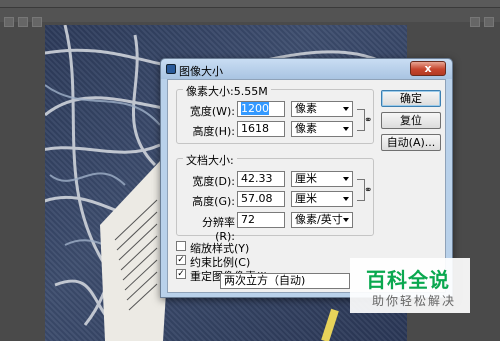 This screenshot has width=500, height=341. Describe the element at coordinates (411, 120) in the screenshot. I see `reset-button: 复位` at that location.